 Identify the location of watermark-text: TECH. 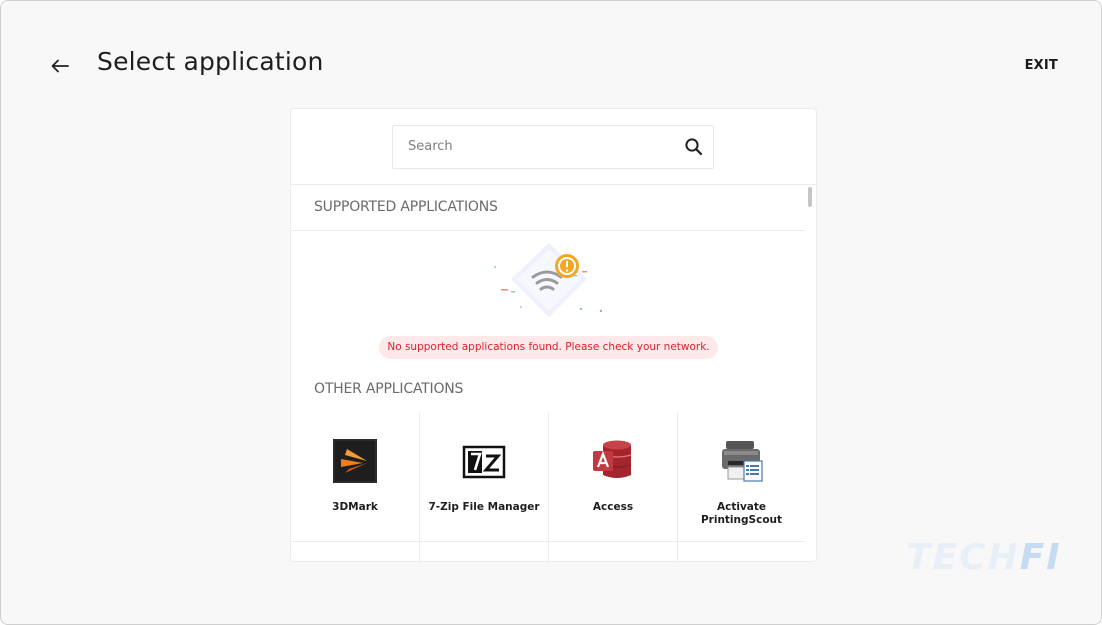
(963, 557).